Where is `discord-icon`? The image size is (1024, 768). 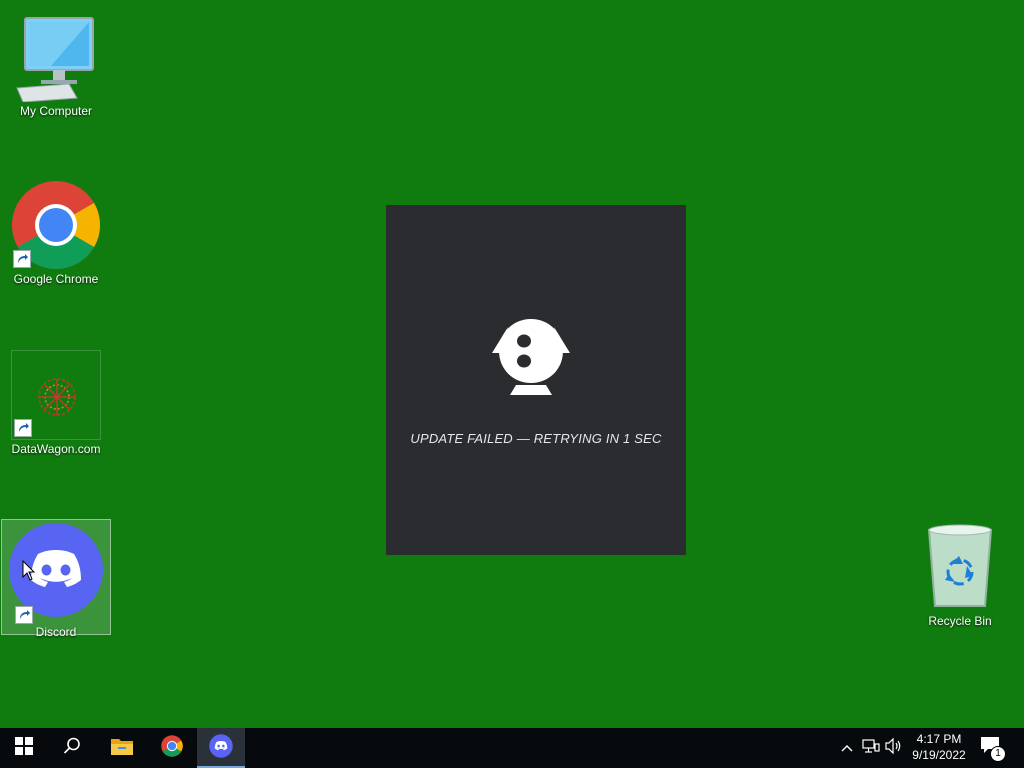 discord-icon is located at coordinates (221, 748).